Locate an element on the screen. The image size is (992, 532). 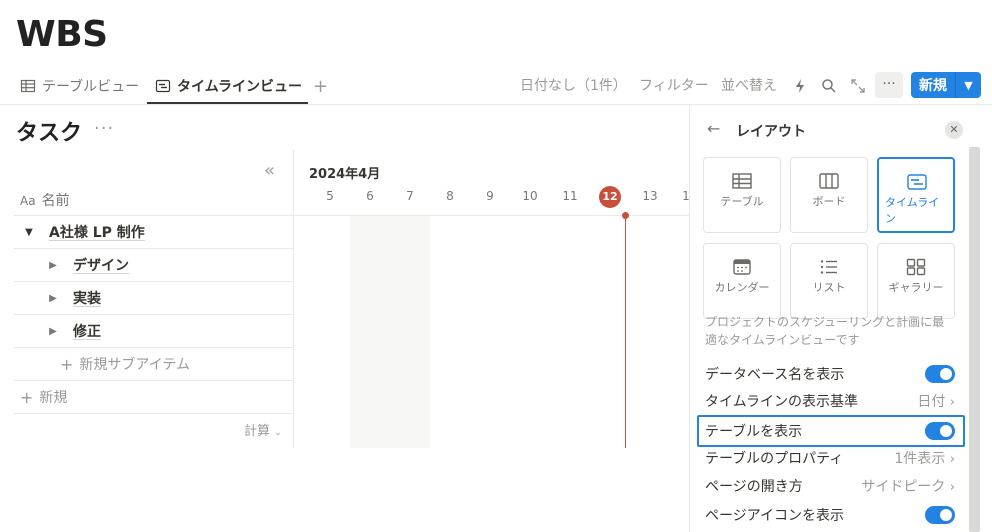
new-button-label: 新規 is located at coordinates (933, 86).